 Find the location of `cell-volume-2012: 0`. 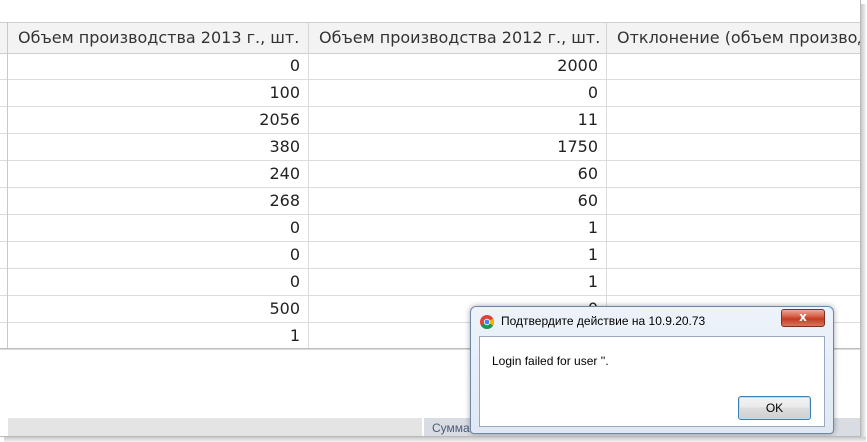

cell-volume-2012: 0 is located at coordinates (458, 93).